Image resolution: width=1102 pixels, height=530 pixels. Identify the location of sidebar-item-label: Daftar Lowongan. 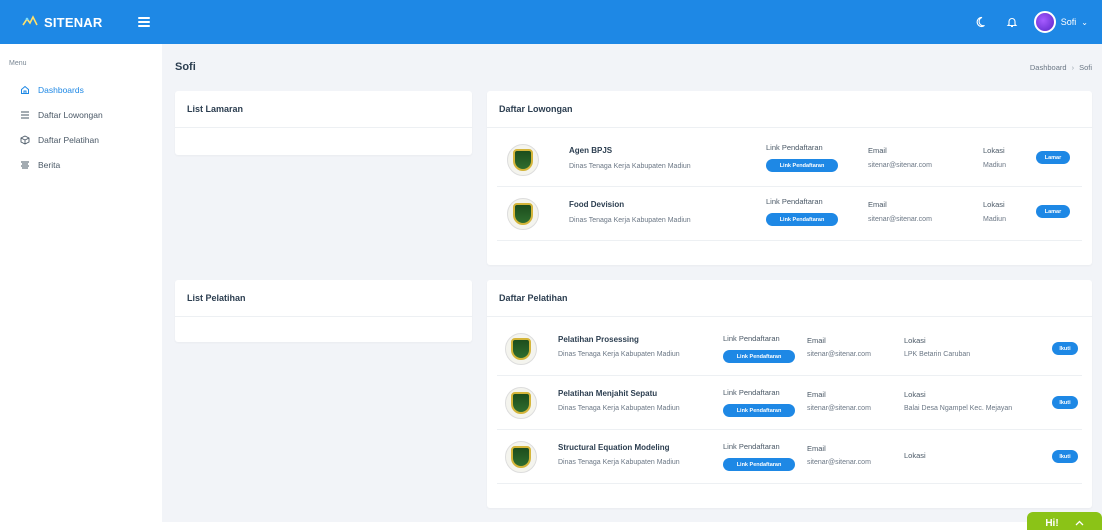
(70, 114).